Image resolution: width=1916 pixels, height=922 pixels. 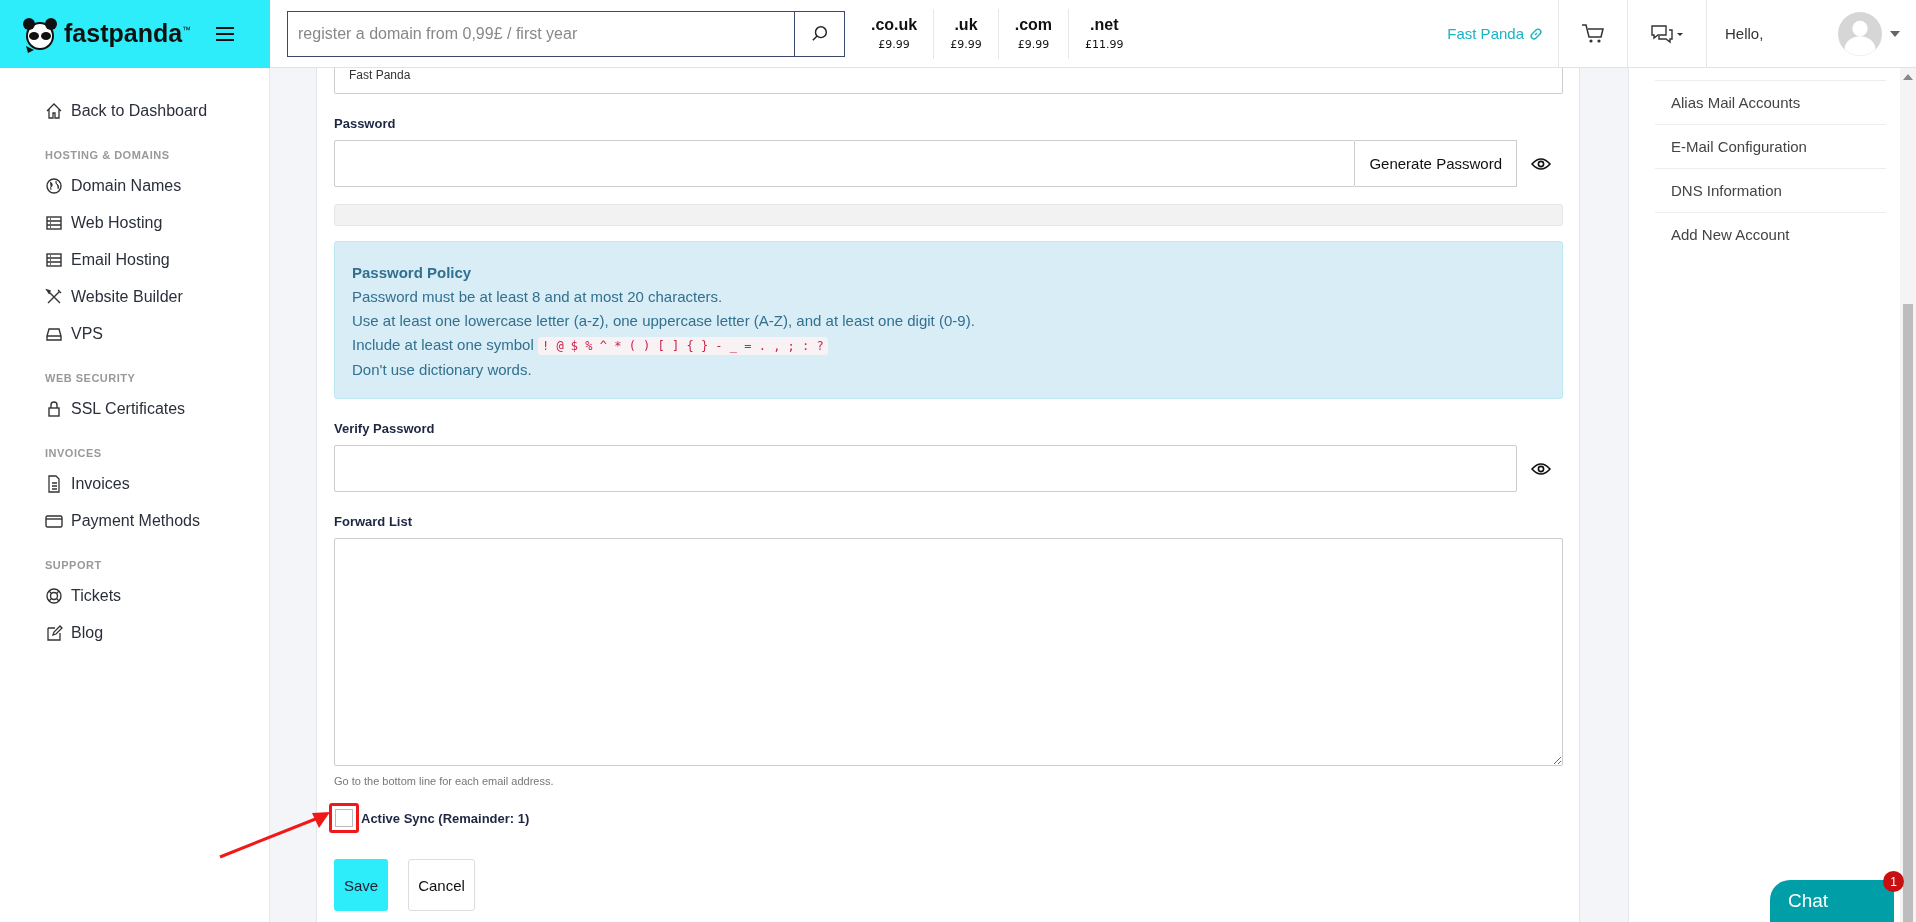 I want to click on sidebar-heading: SUPPORT, so click(x=74, y=565).